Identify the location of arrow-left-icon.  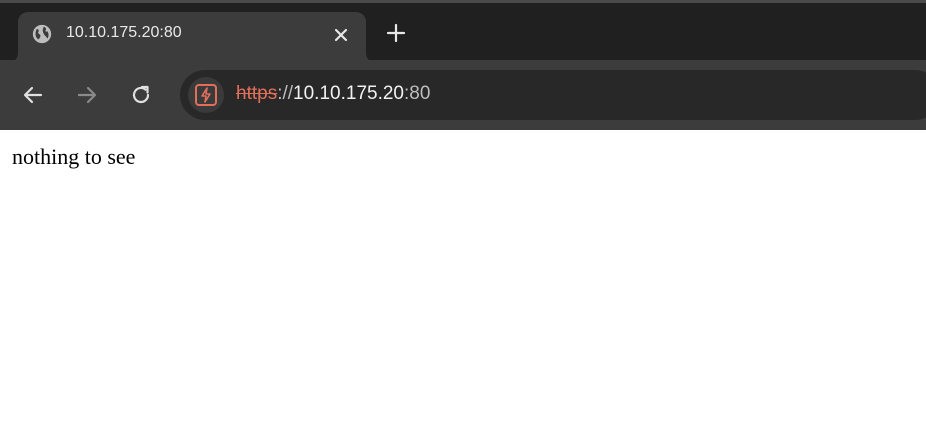
(33, 95).